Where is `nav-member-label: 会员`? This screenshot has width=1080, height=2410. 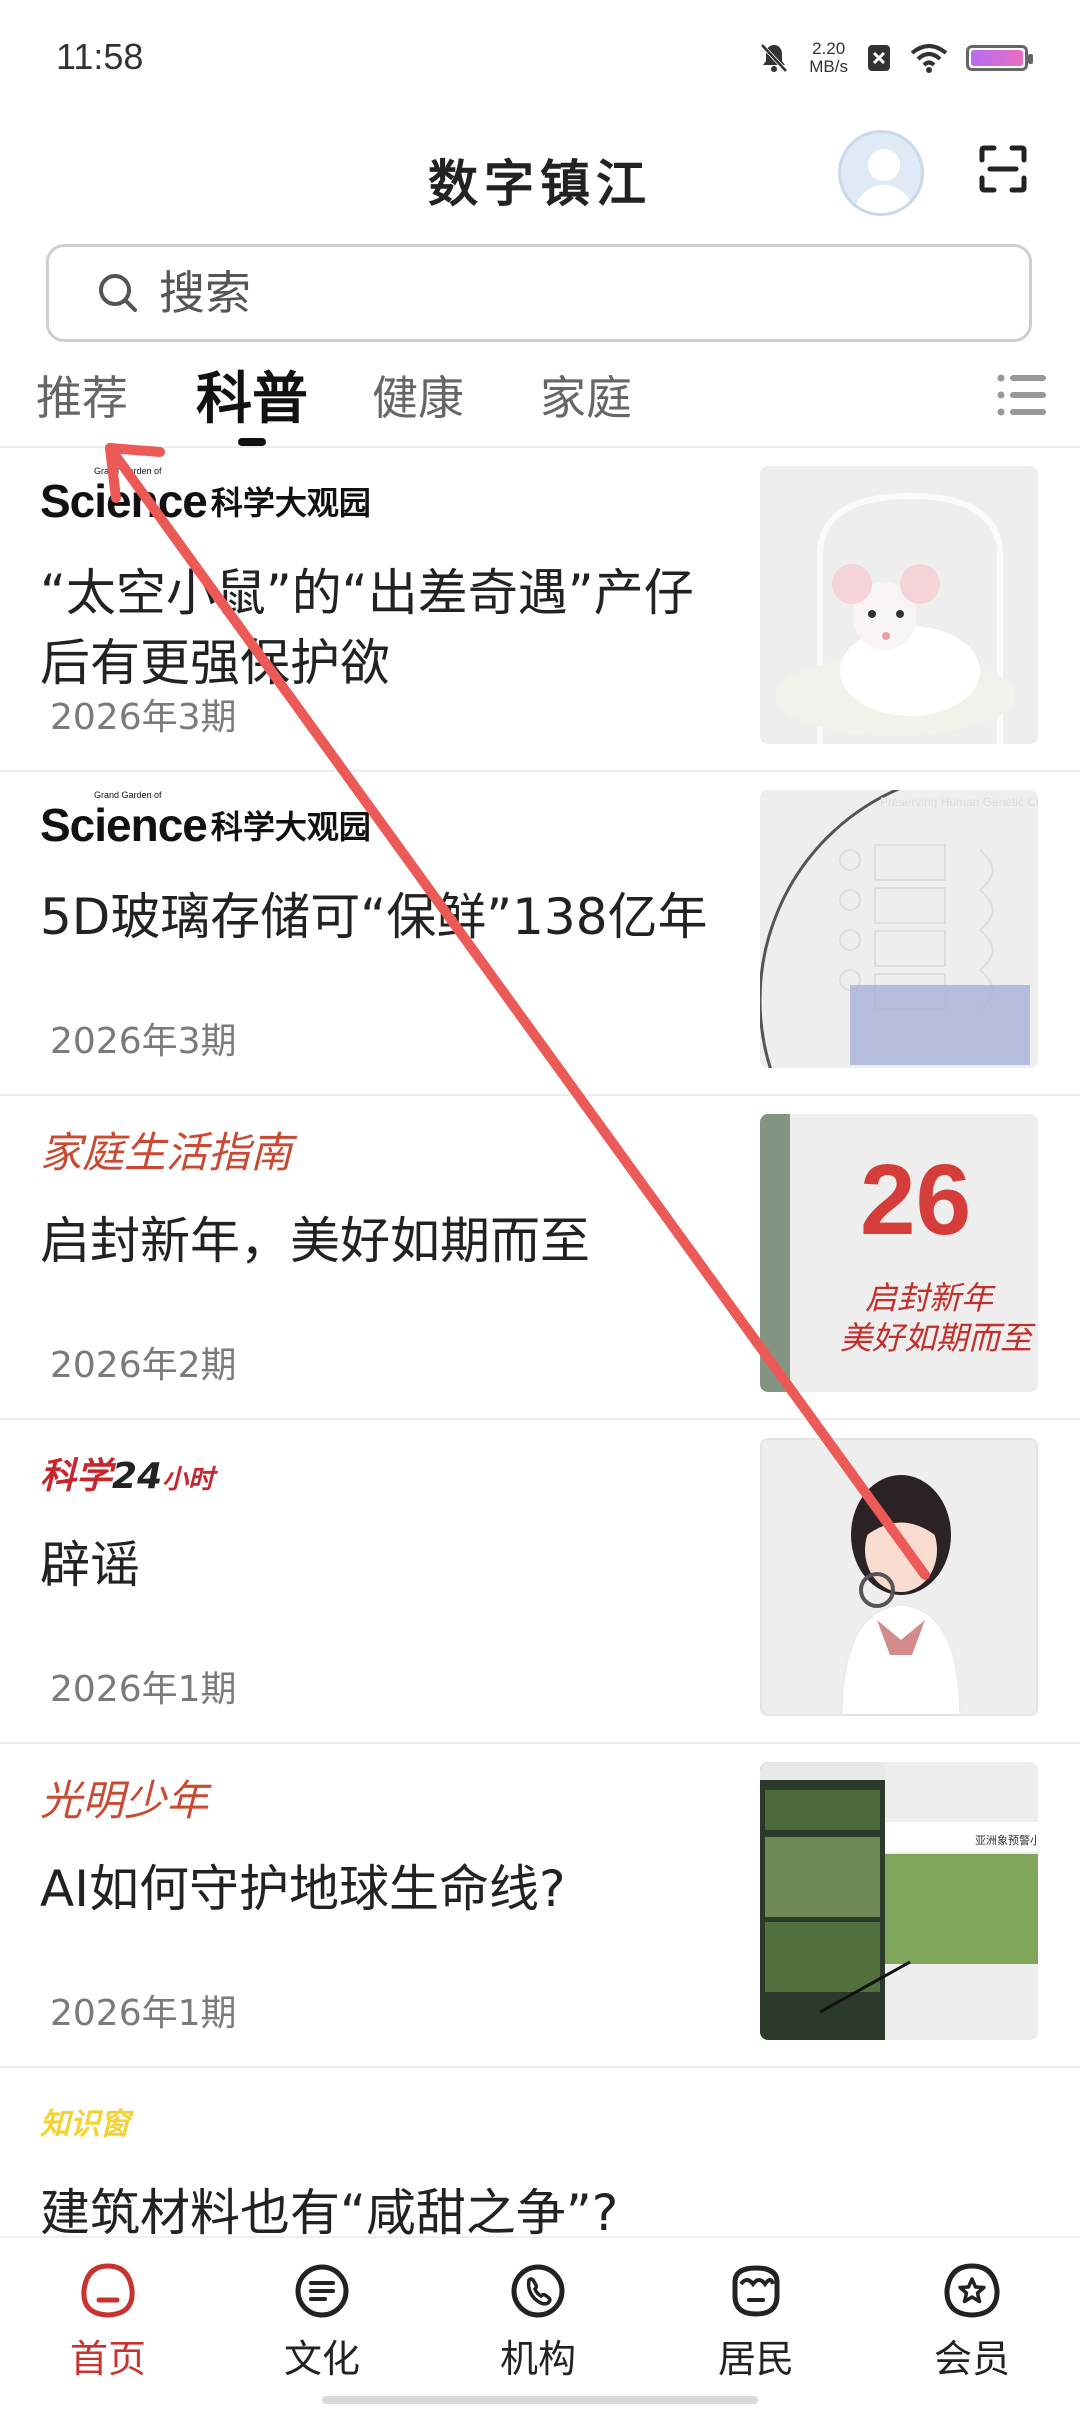
nav-member-label: 会员 is located at coordinates (971, 2359).